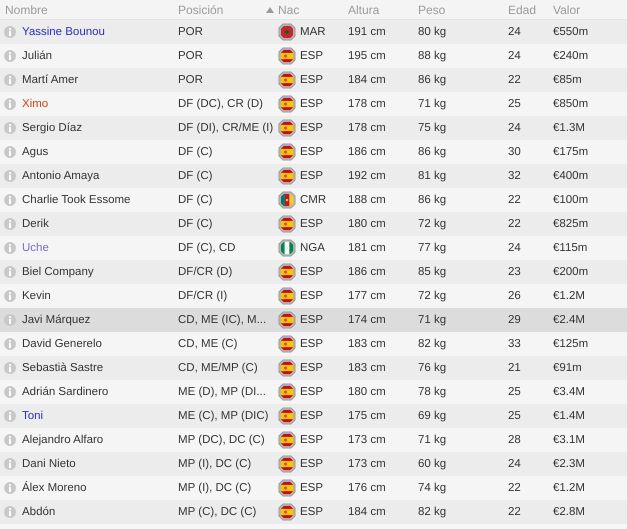 The height and width of the screenshot is (529, 627). Describe the element at coordinates (65, 392) in the screenshot. I see `player-name: Adrián Sardinero` at that location.